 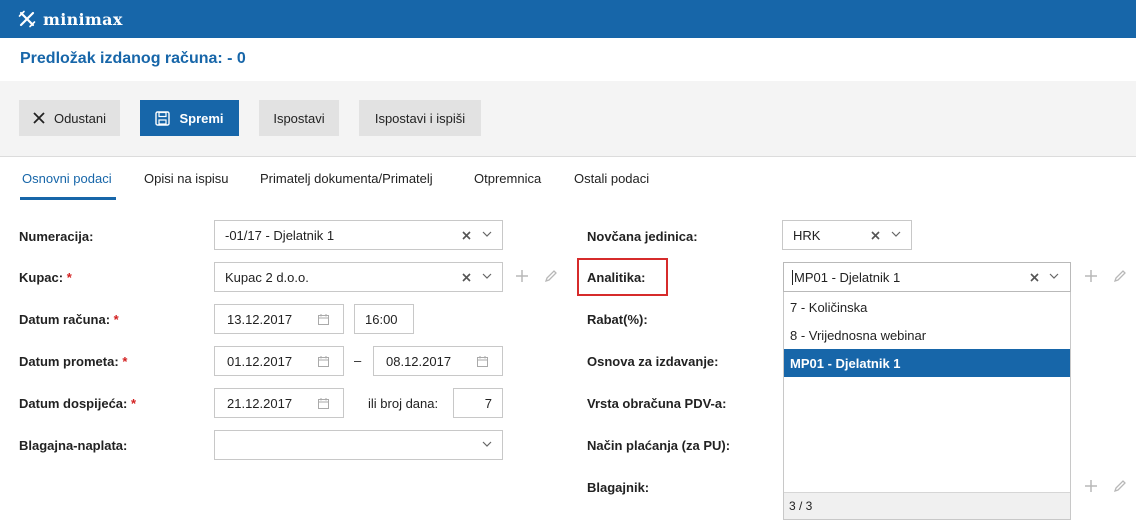 I want to click on page-title: Predložak izdanog računa: - 0, so click(x=133, y=58).